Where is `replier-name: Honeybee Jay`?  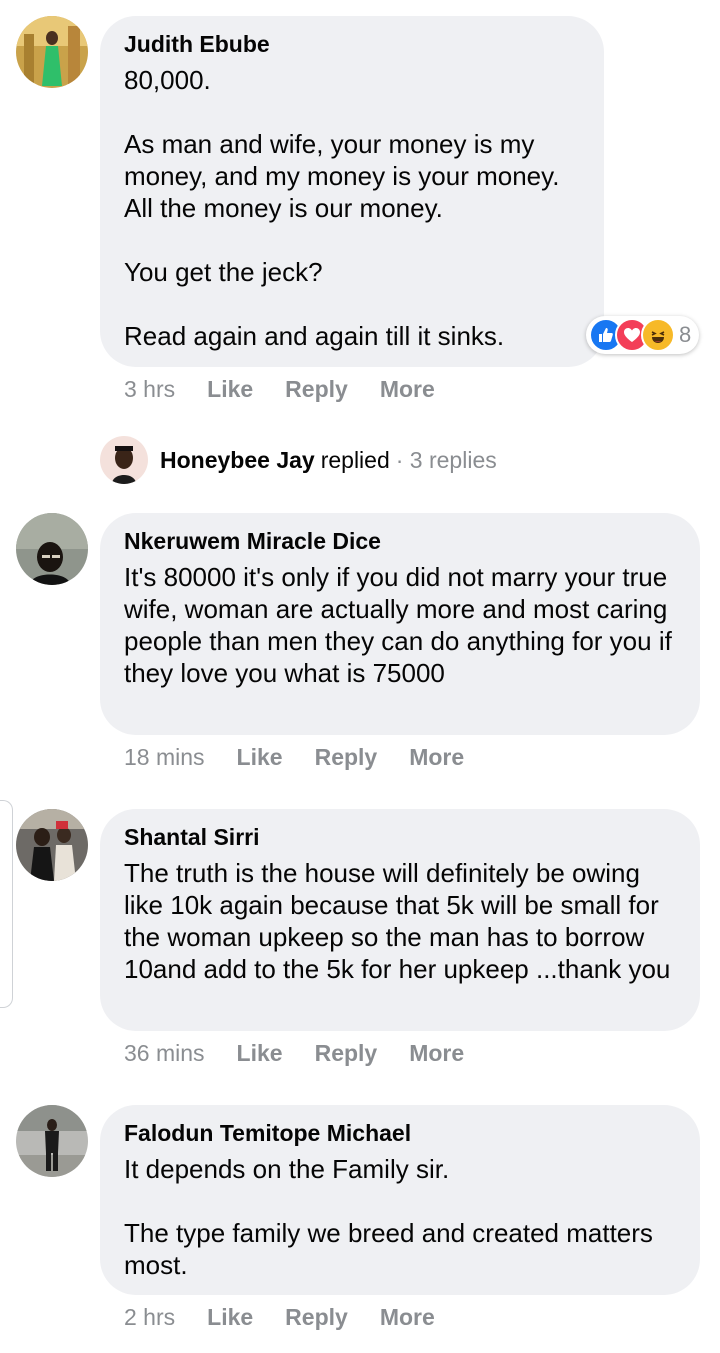
replier-name: Honeybee Jay is located at coordinates (237, 460).